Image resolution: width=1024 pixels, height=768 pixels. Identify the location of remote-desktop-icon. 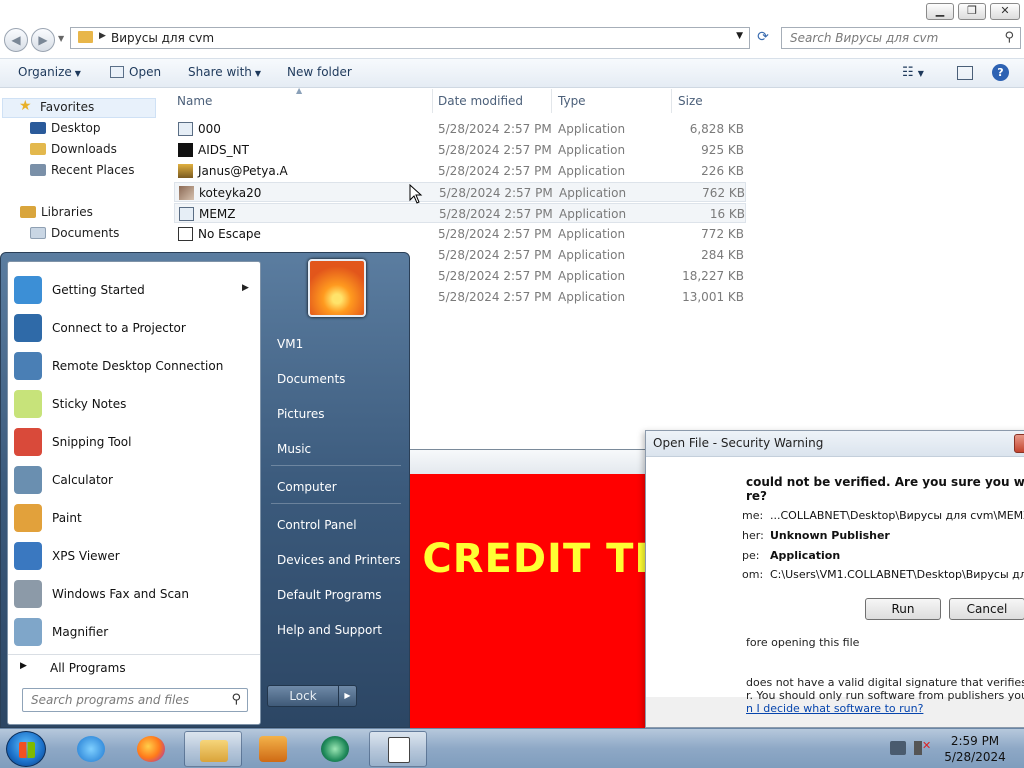
(28, 366).